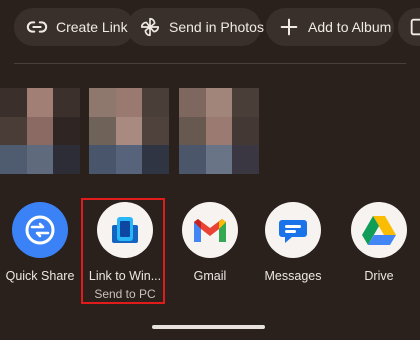 The image size is (420, 340). I want to click on more-actions-chip, so click(409, 27).